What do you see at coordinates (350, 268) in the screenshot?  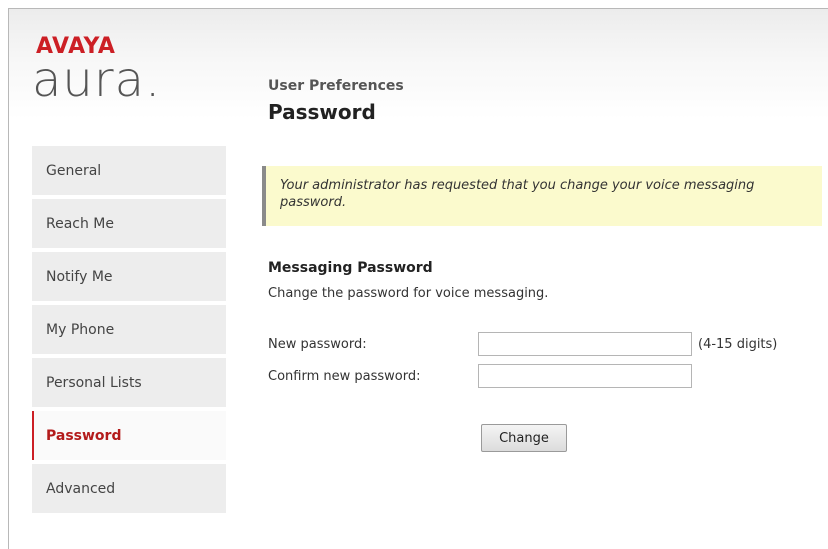 I see `messaging-password-heading: Messaging Password` at bounding box center [350, 268].